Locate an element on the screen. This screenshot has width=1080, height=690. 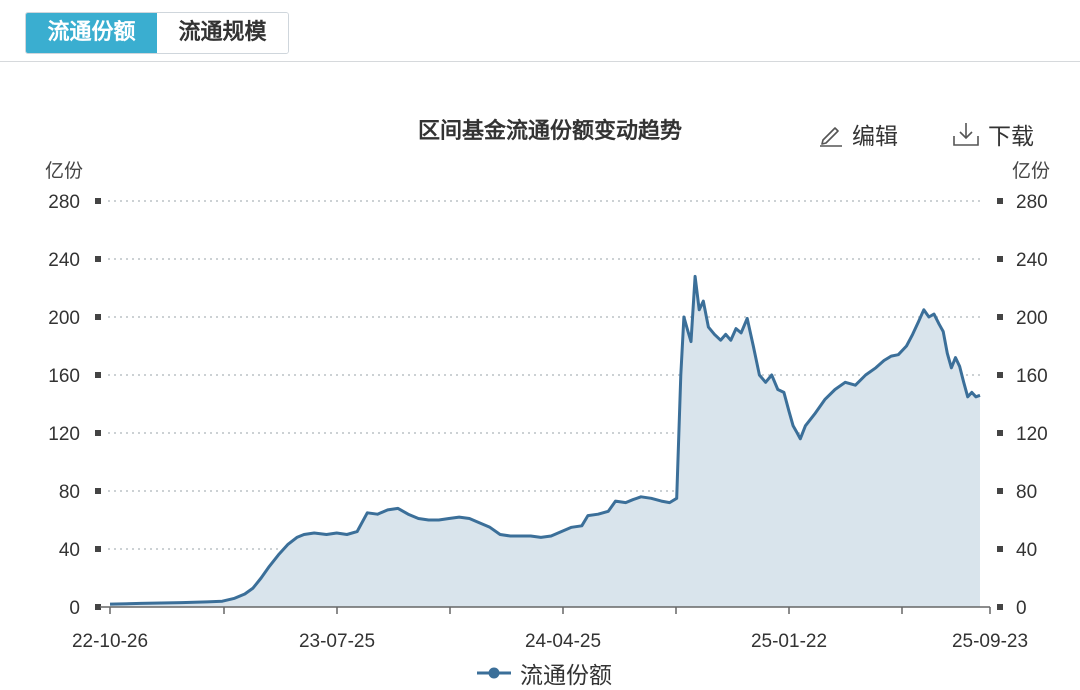
y-tick-label-left: 280 is located at coordinates (64, 202).